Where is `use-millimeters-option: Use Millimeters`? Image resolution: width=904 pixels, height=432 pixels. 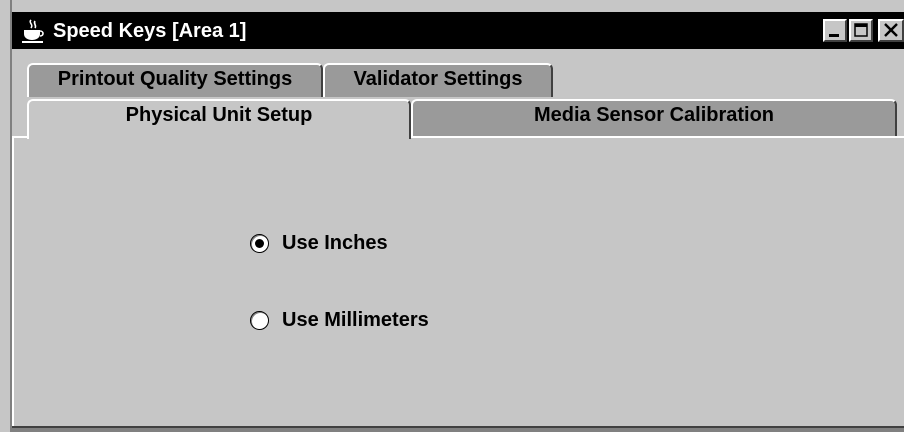
use-millimeters-option: Use Millimeters is located at coordinates (339, 320).